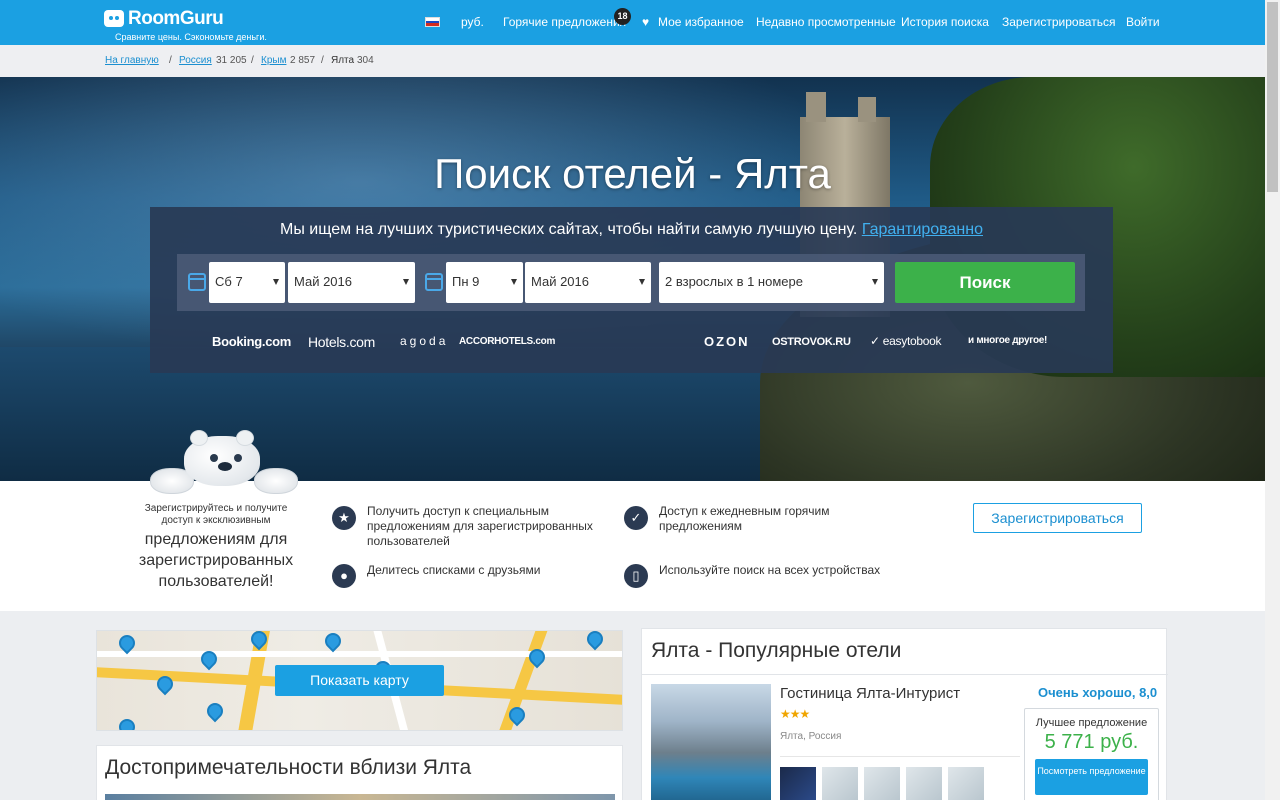 This screenshot has height=800, width=1280. I want to click on breadcrumb-region-link: Крым, so click(273, 60).